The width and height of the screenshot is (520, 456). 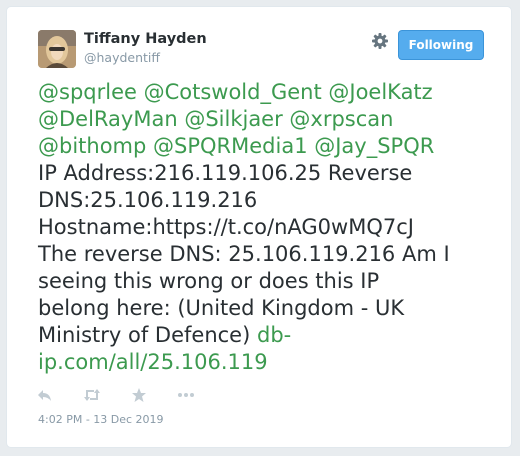 I want to click on db-ip-link: ip.com/all/25.106.119, so click(x=153, y=362).